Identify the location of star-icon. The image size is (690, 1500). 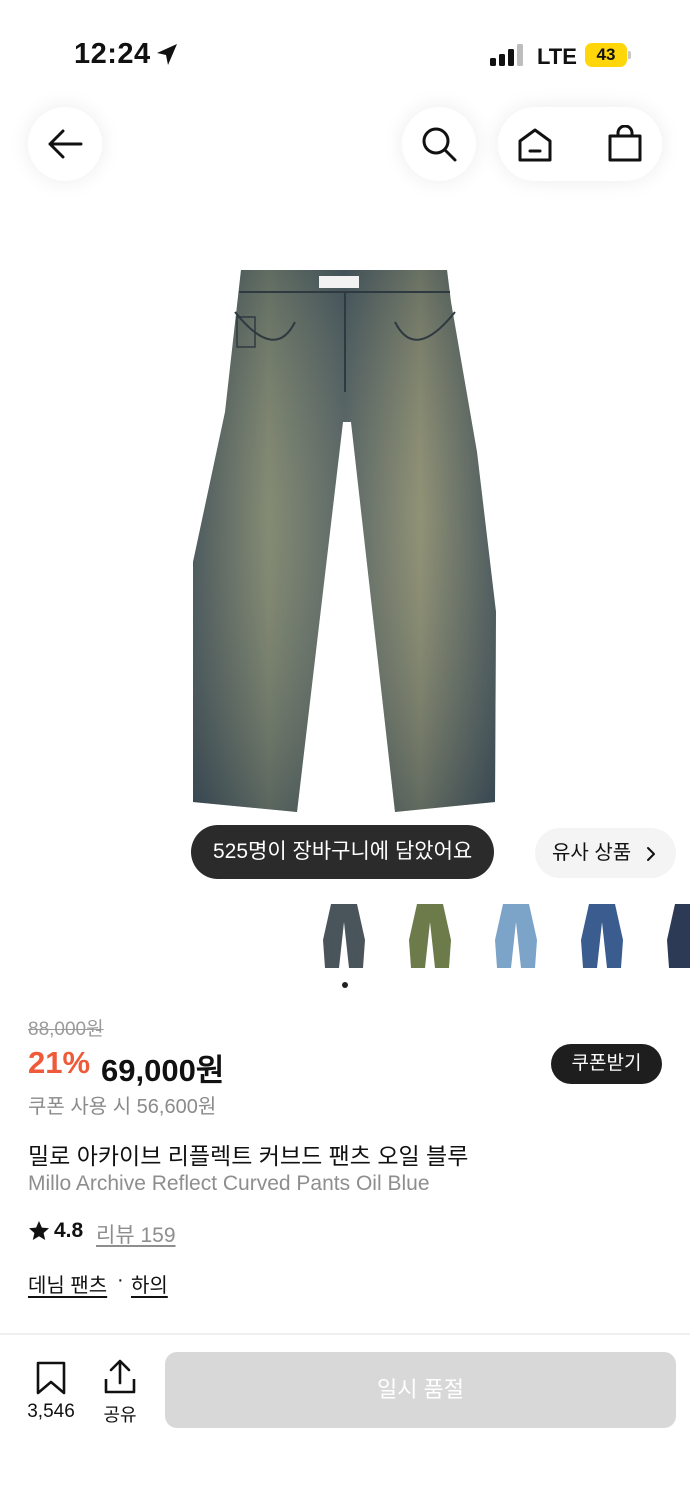
(39, 1230).